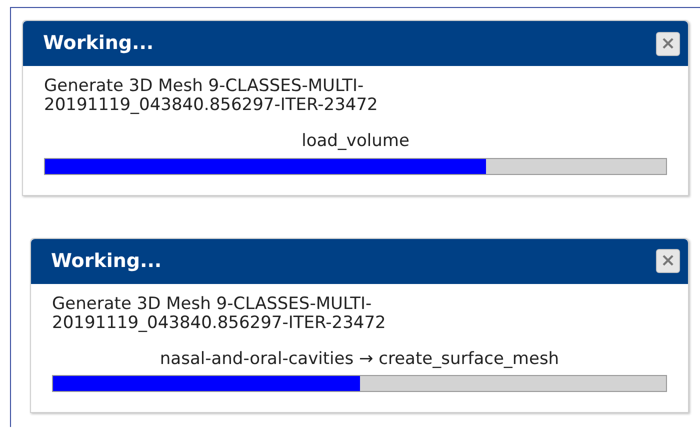 Image resolution: width=700 pixels, height=435 pixels. I want to click on step-label: load_volume, so click(356, 141).